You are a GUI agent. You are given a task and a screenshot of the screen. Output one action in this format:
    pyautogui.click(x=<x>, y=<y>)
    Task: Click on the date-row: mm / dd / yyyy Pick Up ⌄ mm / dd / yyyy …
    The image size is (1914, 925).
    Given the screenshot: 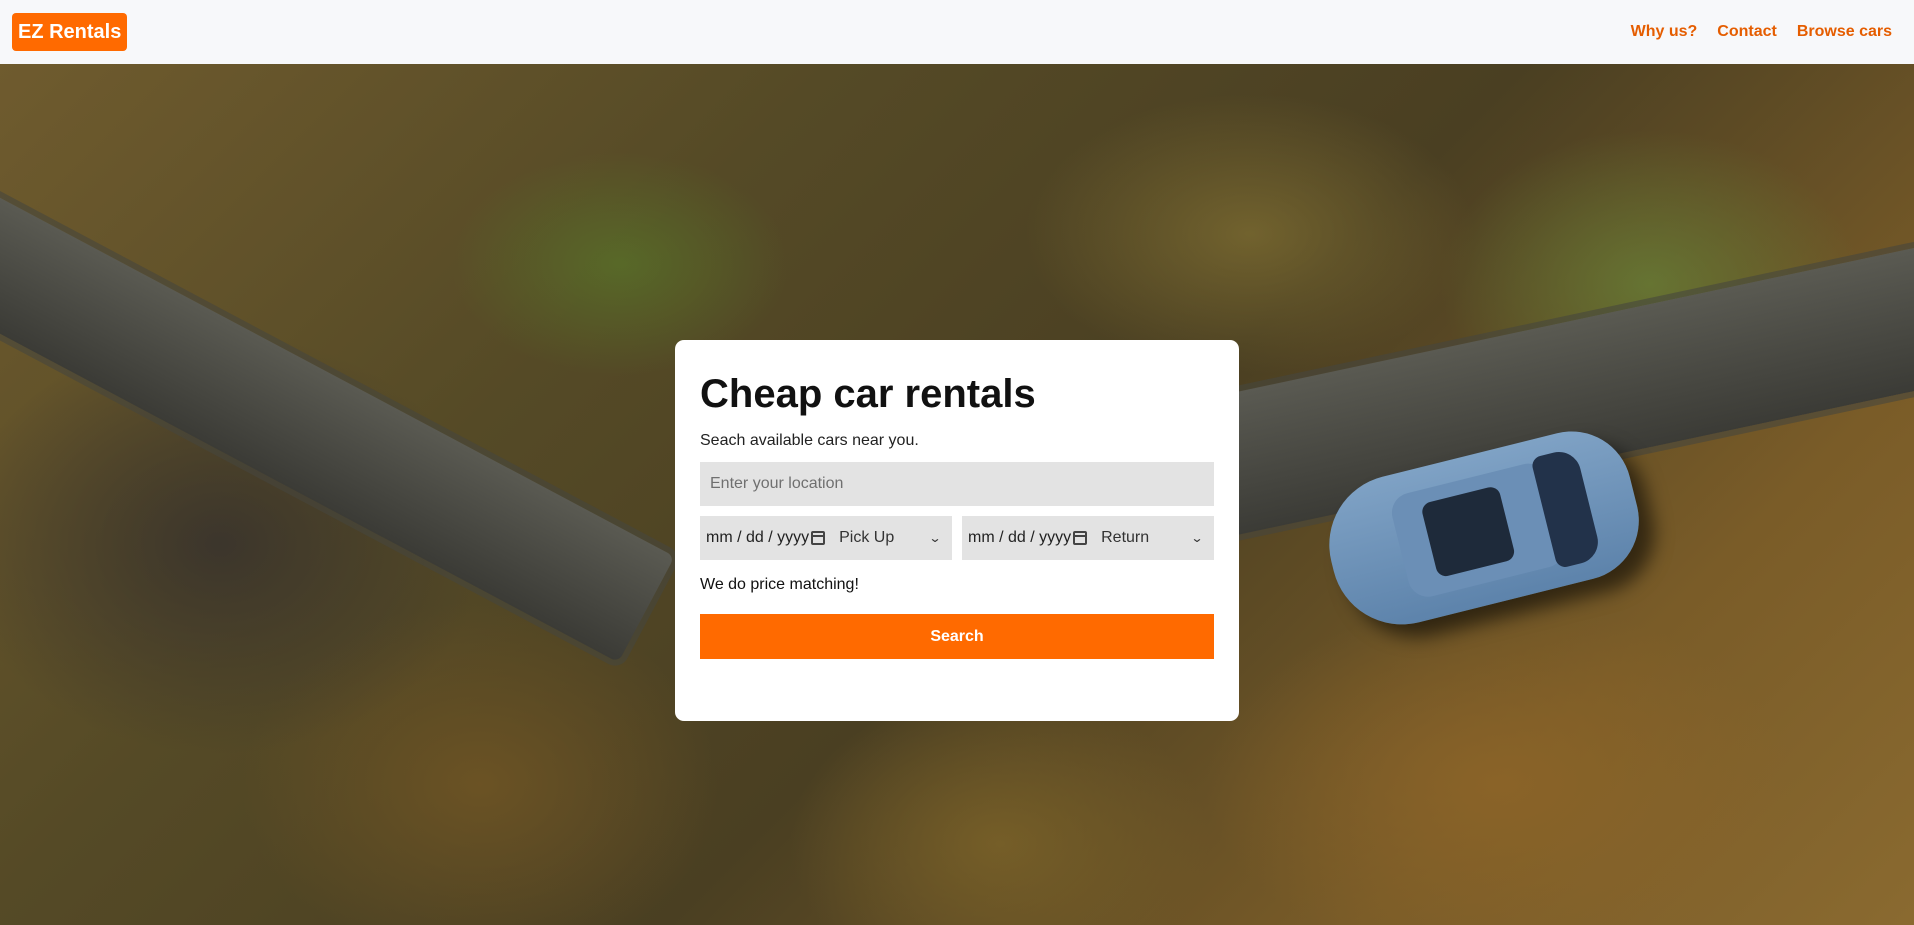 What is the action you would take?
    pyautogui.click(x=957, y=538)
    